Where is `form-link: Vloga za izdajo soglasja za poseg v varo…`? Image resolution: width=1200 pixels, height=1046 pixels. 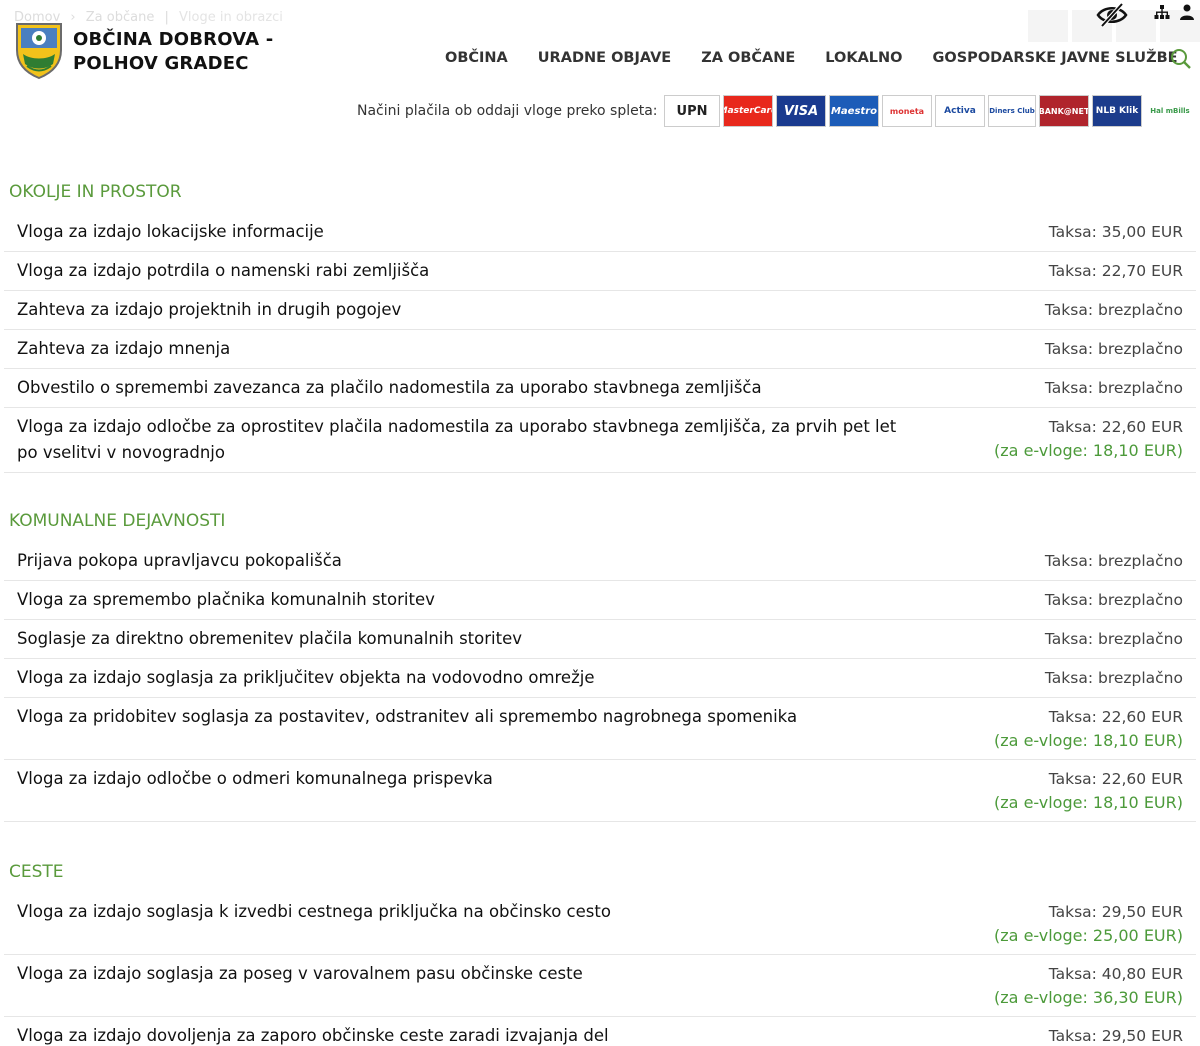
form-link: Vloga za izdajo soglasja za poseg v varo… is located at coordinates (300, 985).